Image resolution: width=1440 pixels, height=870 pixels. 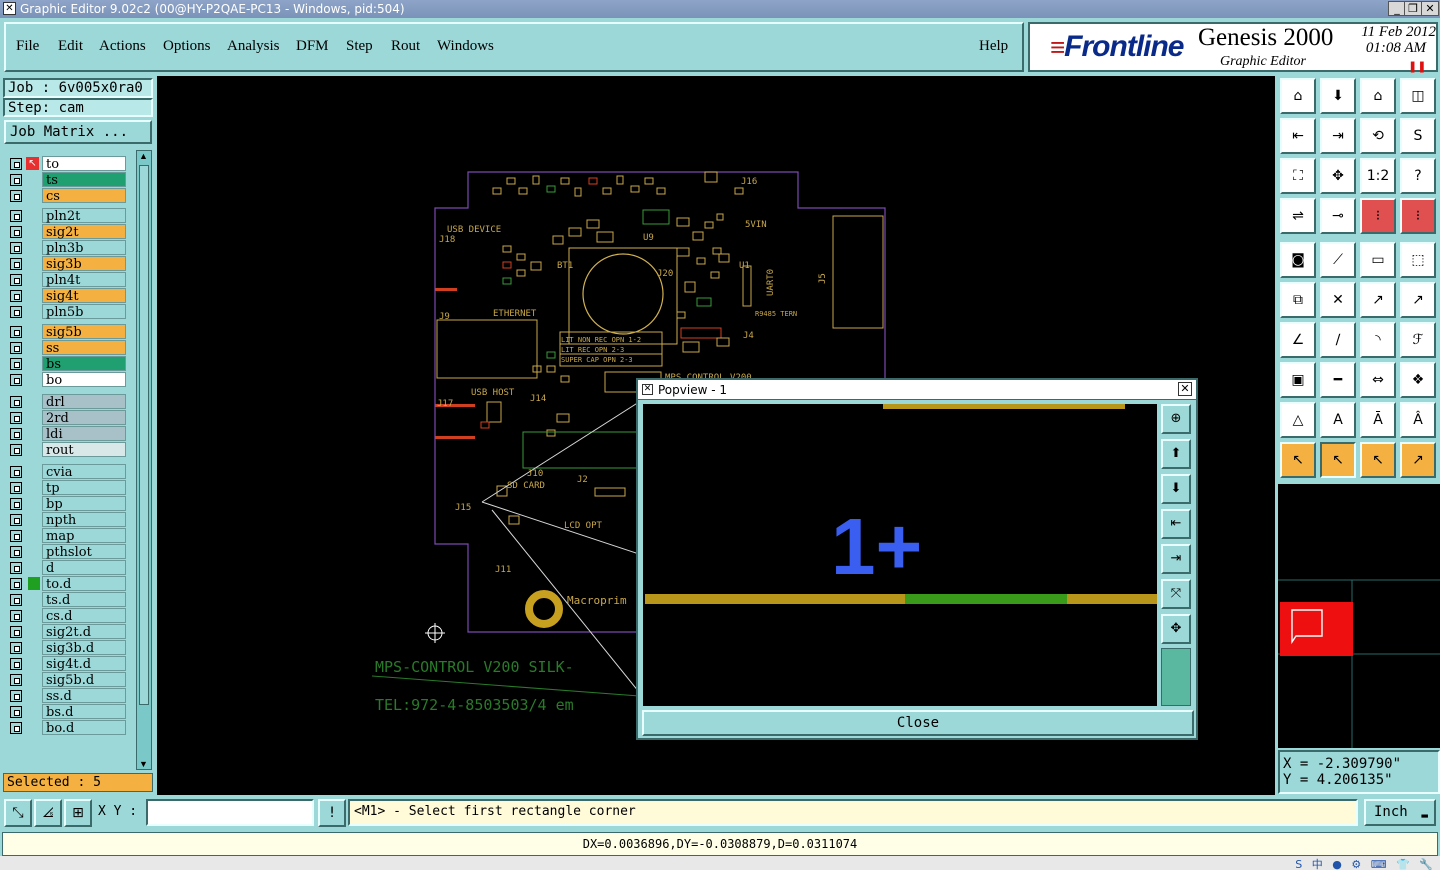 I want to click on layer-row: bs.d, so click(x=68, y=712).